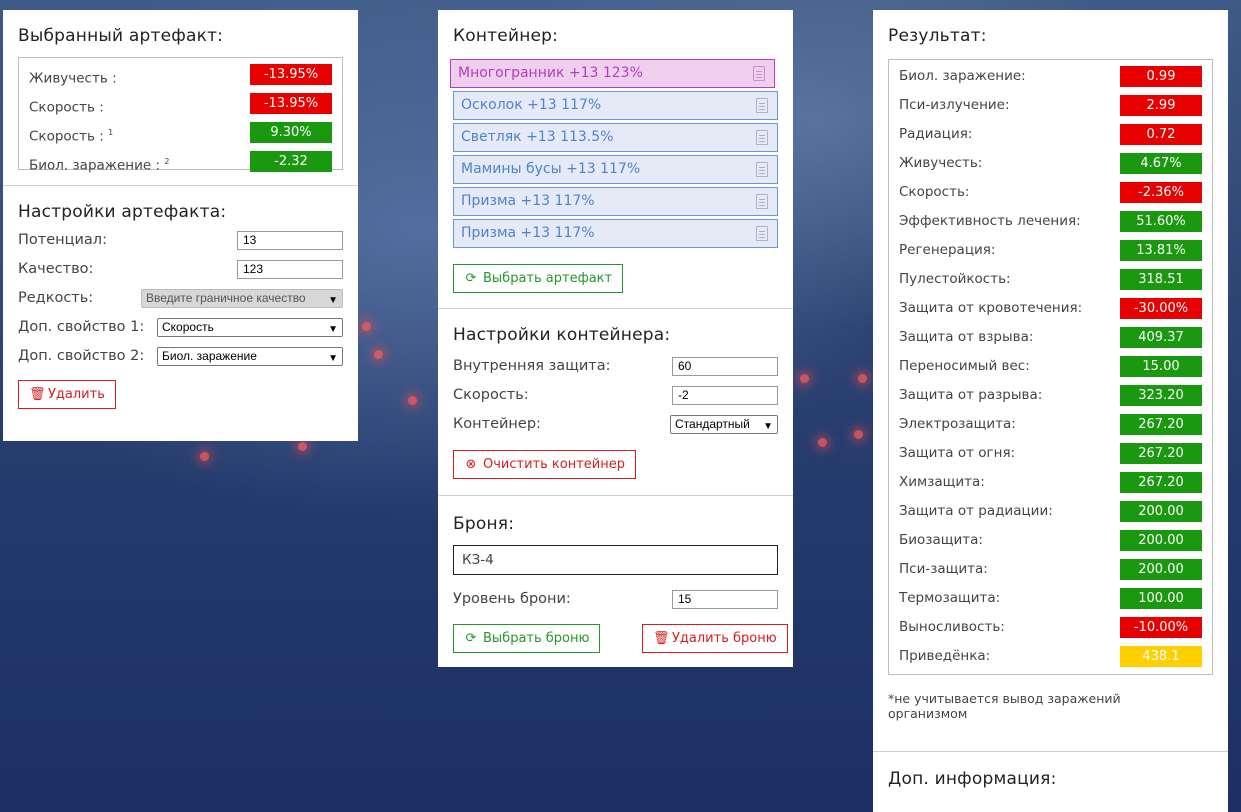 The width and height of the screenshot is (1241, 812). Describe the element at coordinates (937, 36) in the screenshot. I see `result-title: Результат:` at that location.